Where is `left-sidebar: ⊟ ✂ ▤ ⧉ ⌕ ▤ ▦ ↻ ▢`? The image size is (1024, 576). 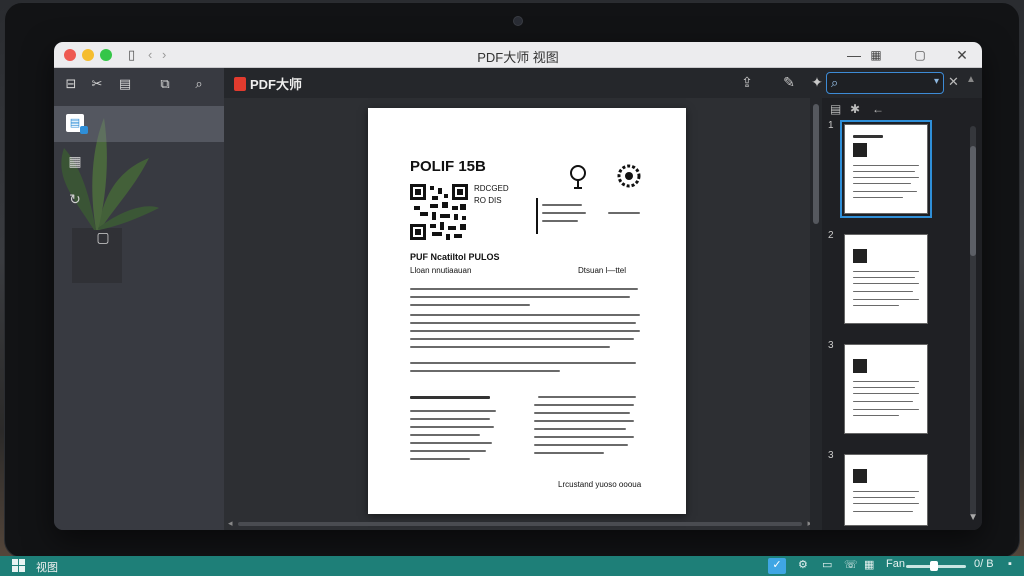
left-sidebar: ⊟ ✂ ▤ ⧉ ⌕ ▤ ▦ ↻ ▢ is located at coordinates (139, 299).